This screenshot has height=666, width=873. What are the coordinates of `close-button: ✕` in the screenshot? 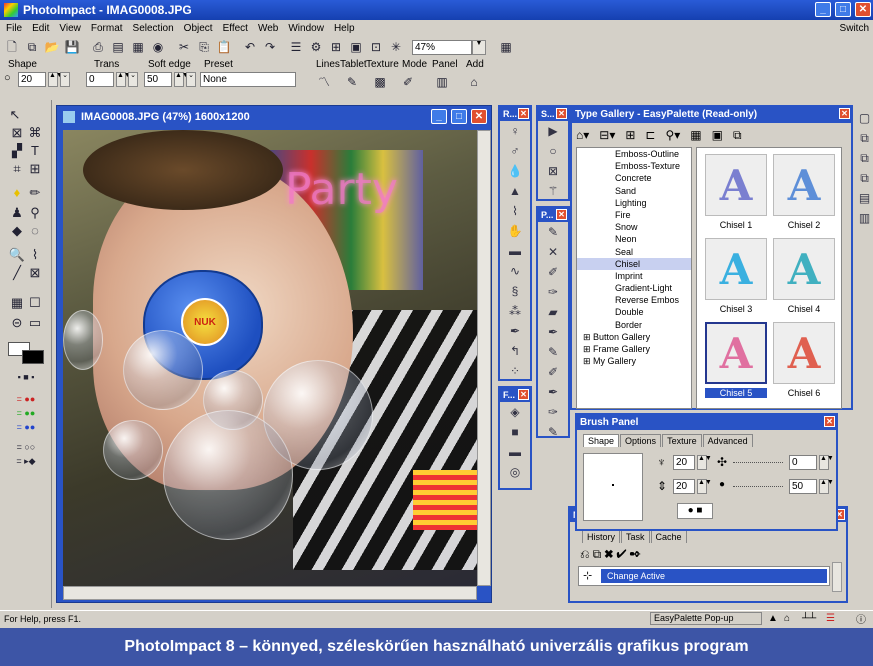 It's located at (863, 9).